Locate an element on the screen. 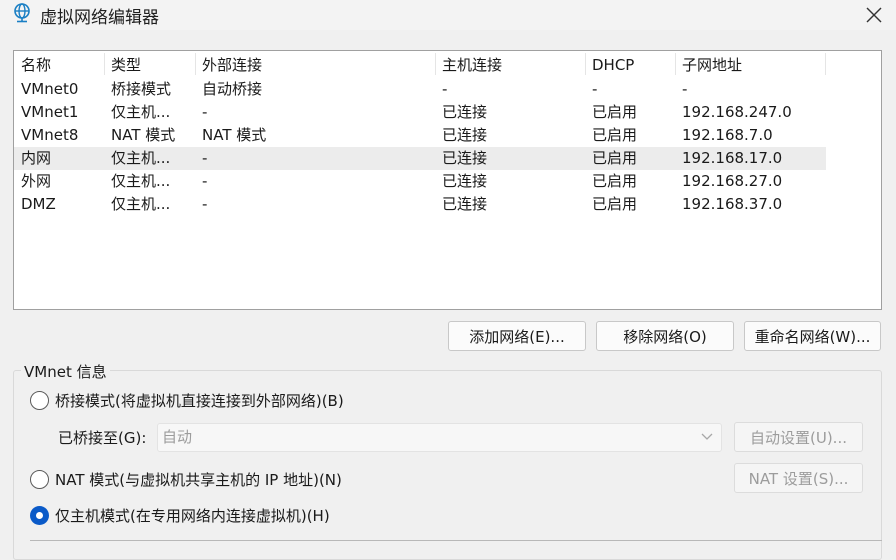 This screenshot has height=560, width=896. cell-external: 自动桥接 is located at coordinates (232, 89).